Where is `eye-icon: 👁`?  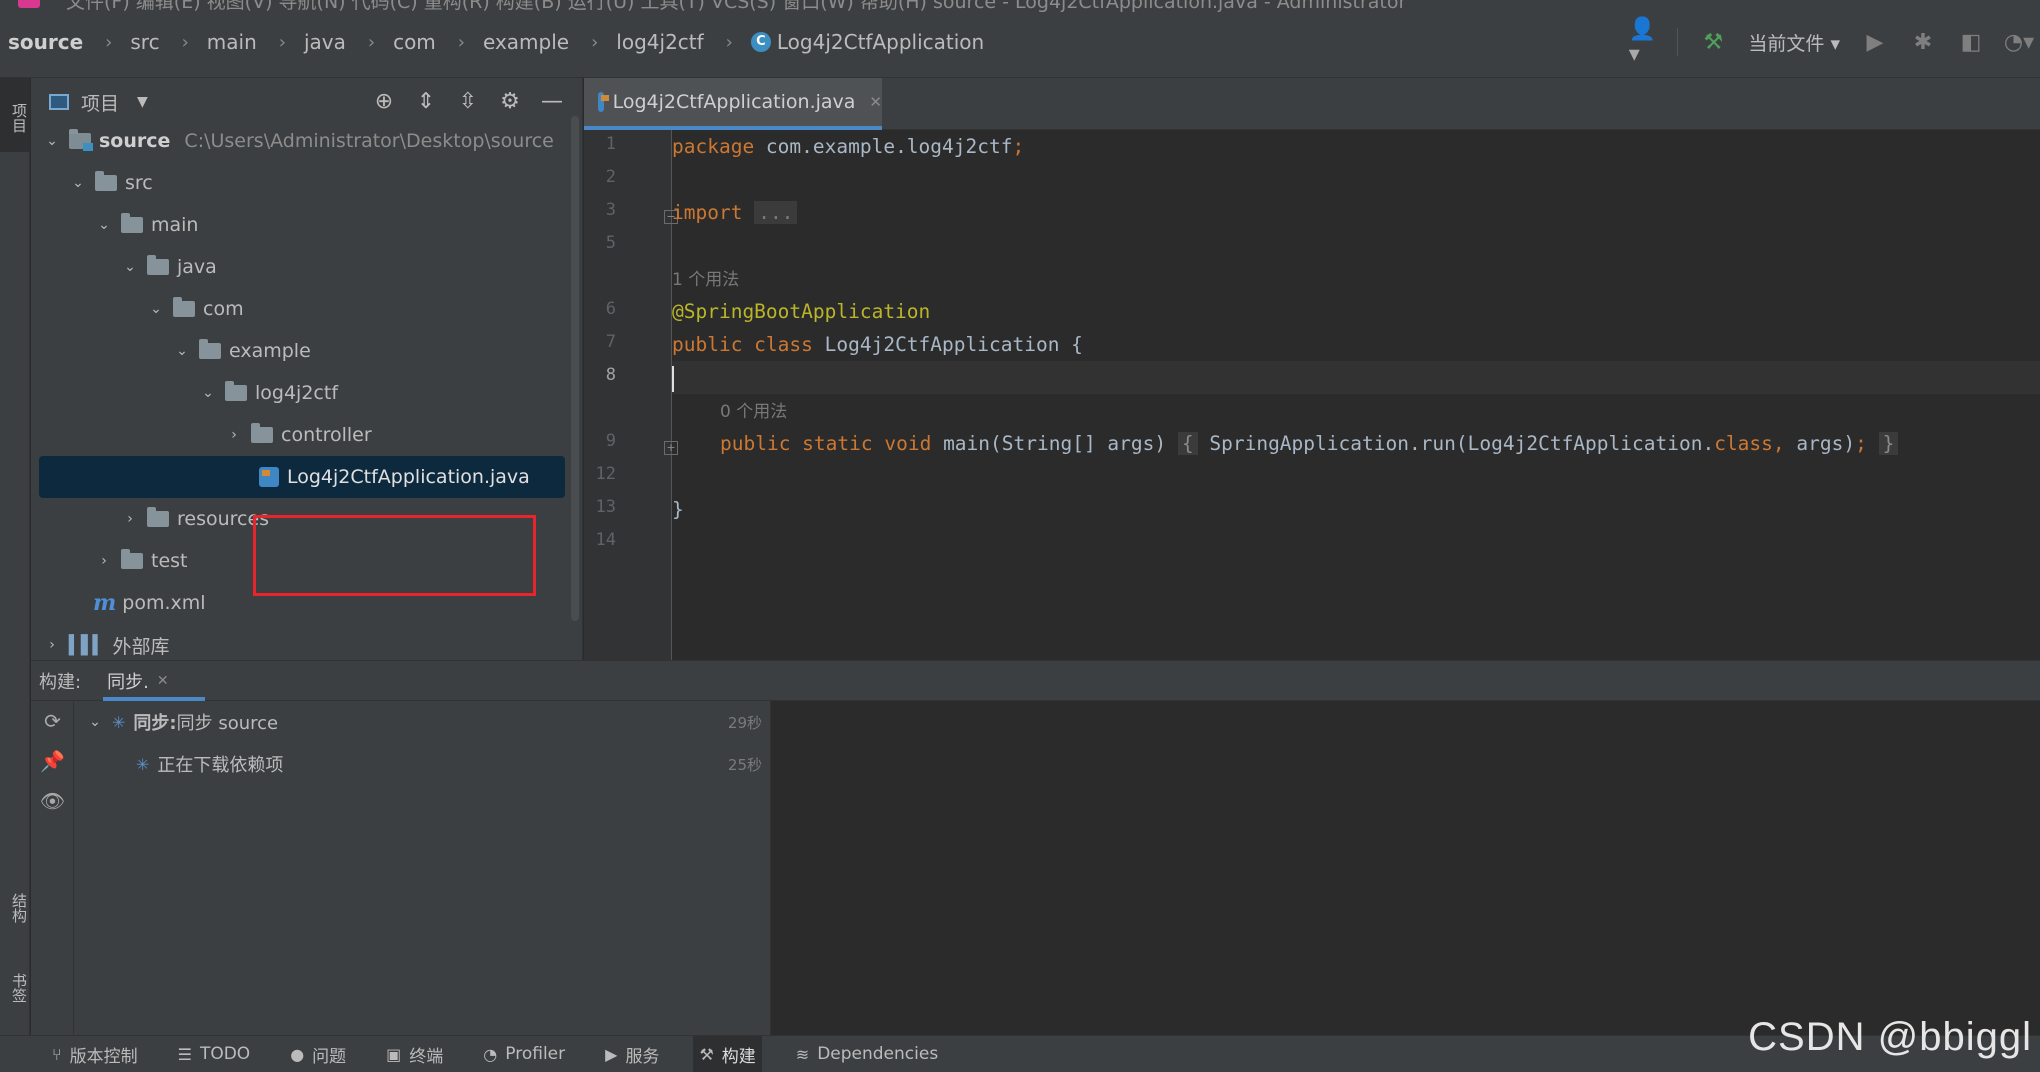
eye-icon: 👁 is located at coordinates (52, 801).